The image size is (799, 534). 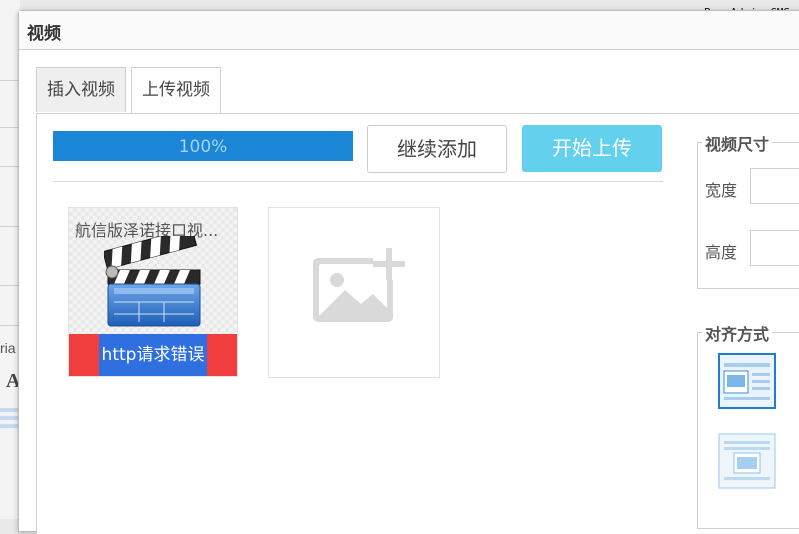 I want to click on dialog-title: 视频, so click(x=44, y=34).